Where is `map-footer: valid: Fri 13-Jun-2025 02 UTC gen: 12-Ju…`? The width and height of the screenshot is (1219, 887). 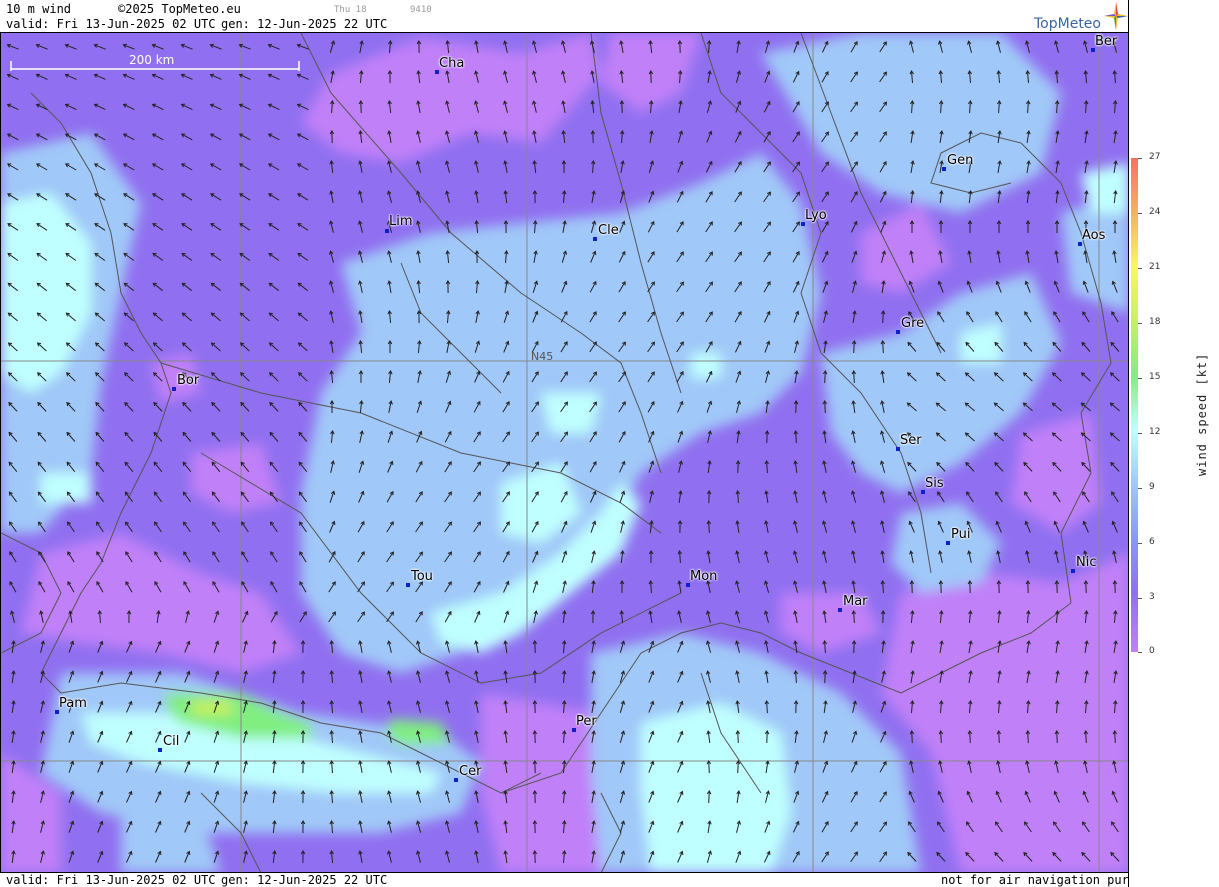 map-footer: valid: Fri 13-Jun-2025 02 UTC gen: 12-Ju… is located at coordinates (582, 879).